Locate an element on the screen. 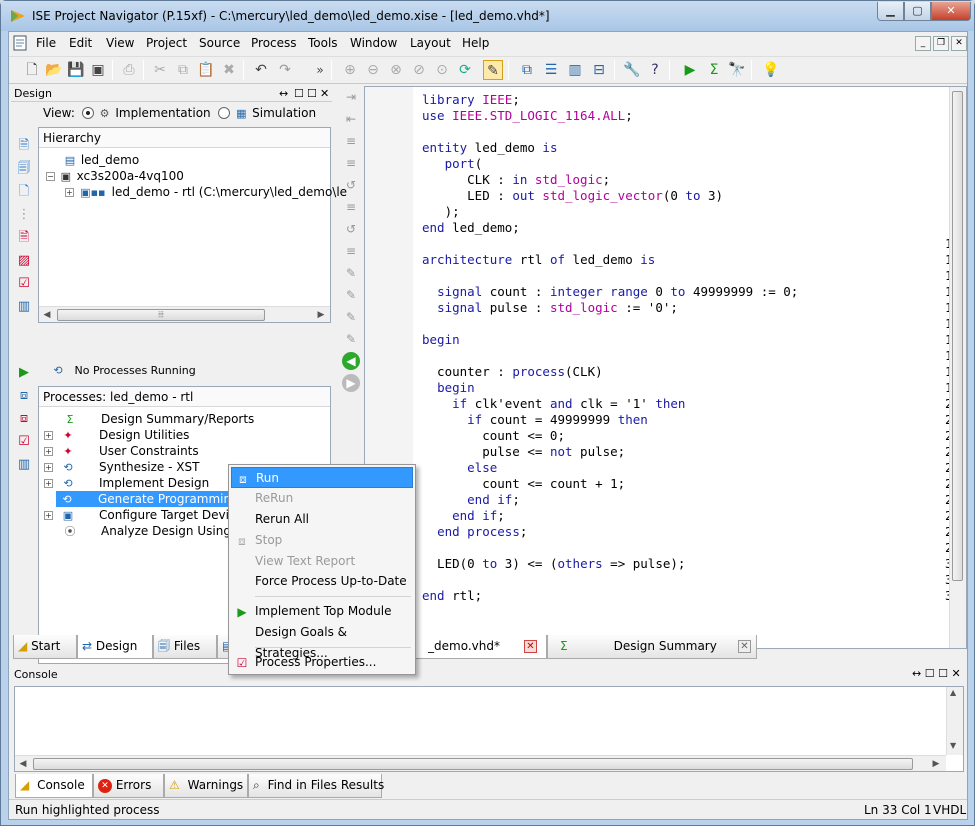 This screenshot has width=975, height=826. refresh-icon: ⟳ is located at coordinates (465, 70).